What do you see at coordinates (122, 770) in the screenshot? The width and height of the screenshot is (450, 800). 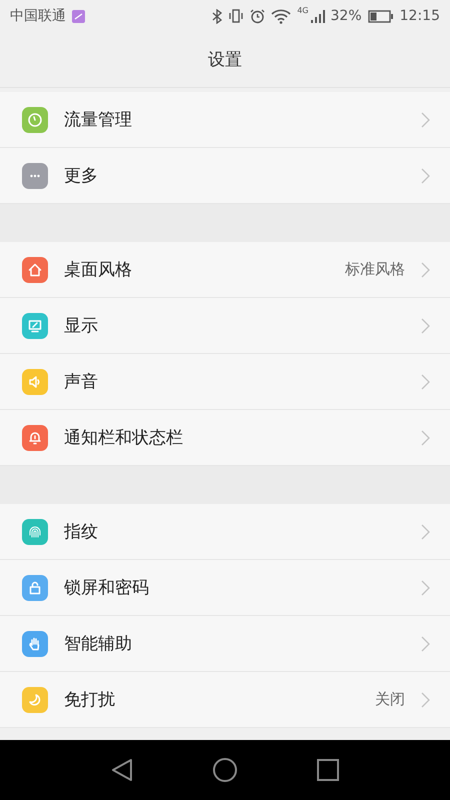 I see `back-icon` at bounding box center [122, 770].